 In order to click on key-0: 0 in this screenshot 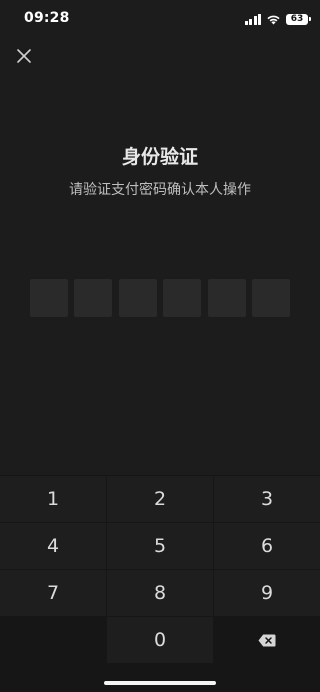, I will do `click(160, 640)`.